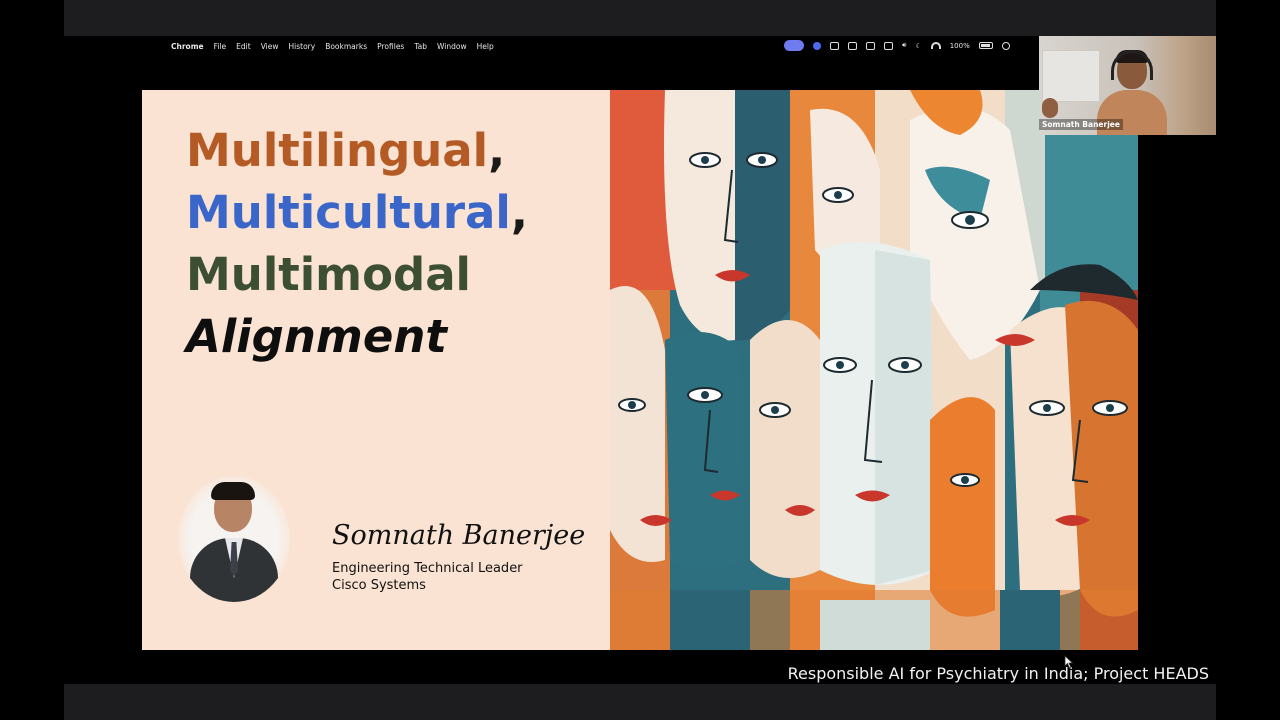 The image size is (1280, 720). Describe the element at coordinates (1081, 124) in the screenshot. I see `participant-name: Somnath Banerjee` at that location.